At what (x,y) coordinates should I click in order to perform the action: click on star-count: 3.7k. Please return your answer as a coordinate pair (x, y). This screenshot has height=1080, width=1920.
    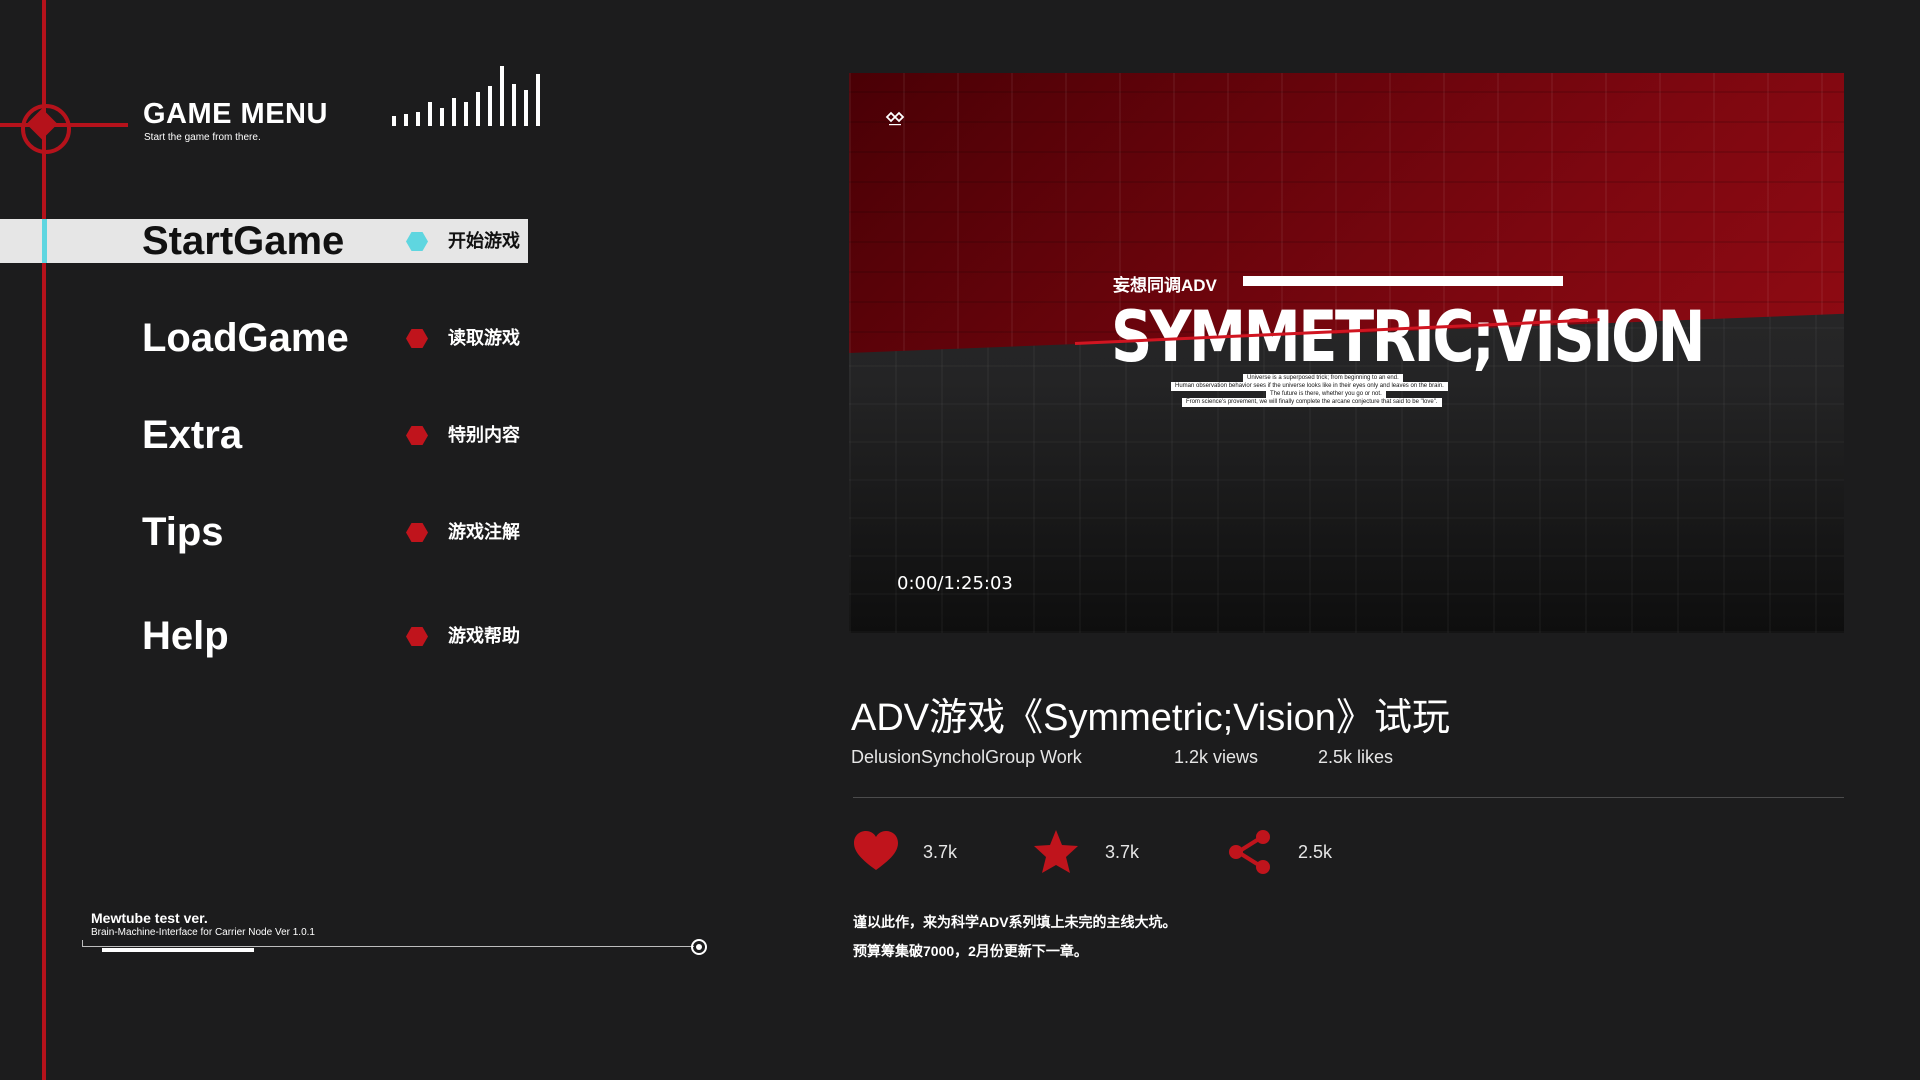
    Looking at the image, I should click on (1122, 852).